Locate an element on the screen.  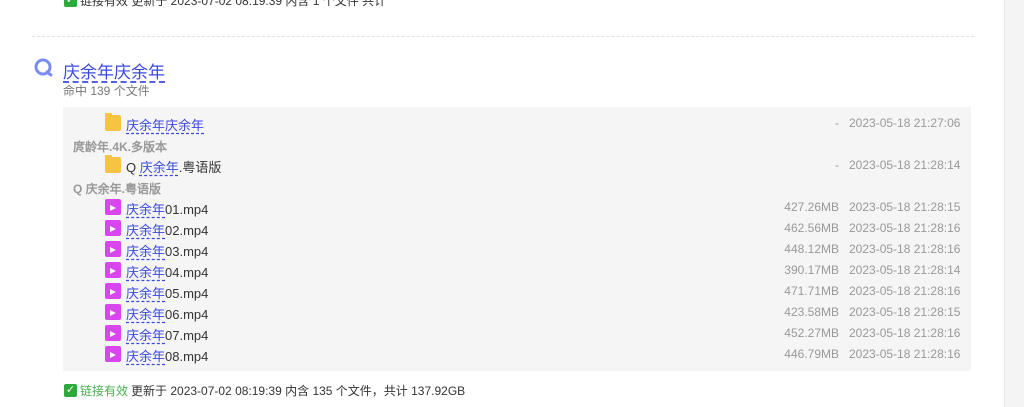
file-name: 庆余年04.mp4 is located at coordinates (167, 271).